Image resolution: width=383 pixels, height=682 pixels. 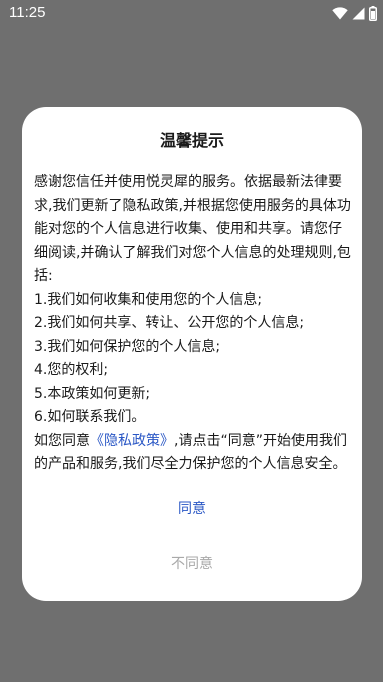 What do you see at coordinates (27, 12) in the screenshot?
I see `status-time: 11:25` at bounding box center [27, 12].